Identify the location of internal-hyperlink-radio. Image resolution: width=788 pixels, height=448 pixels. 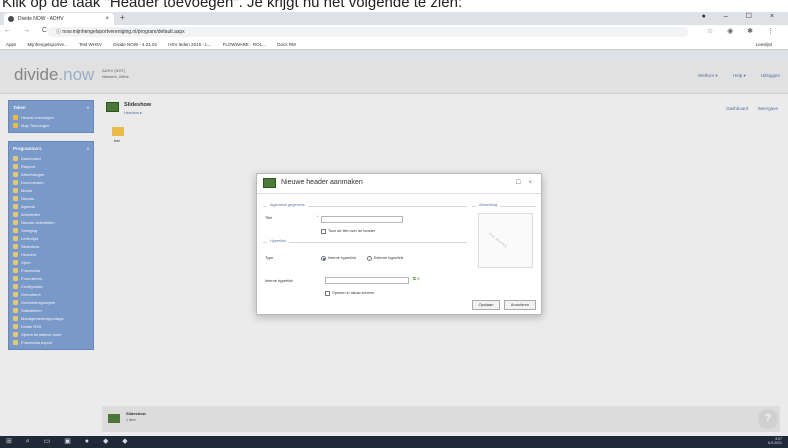
(323, 258).